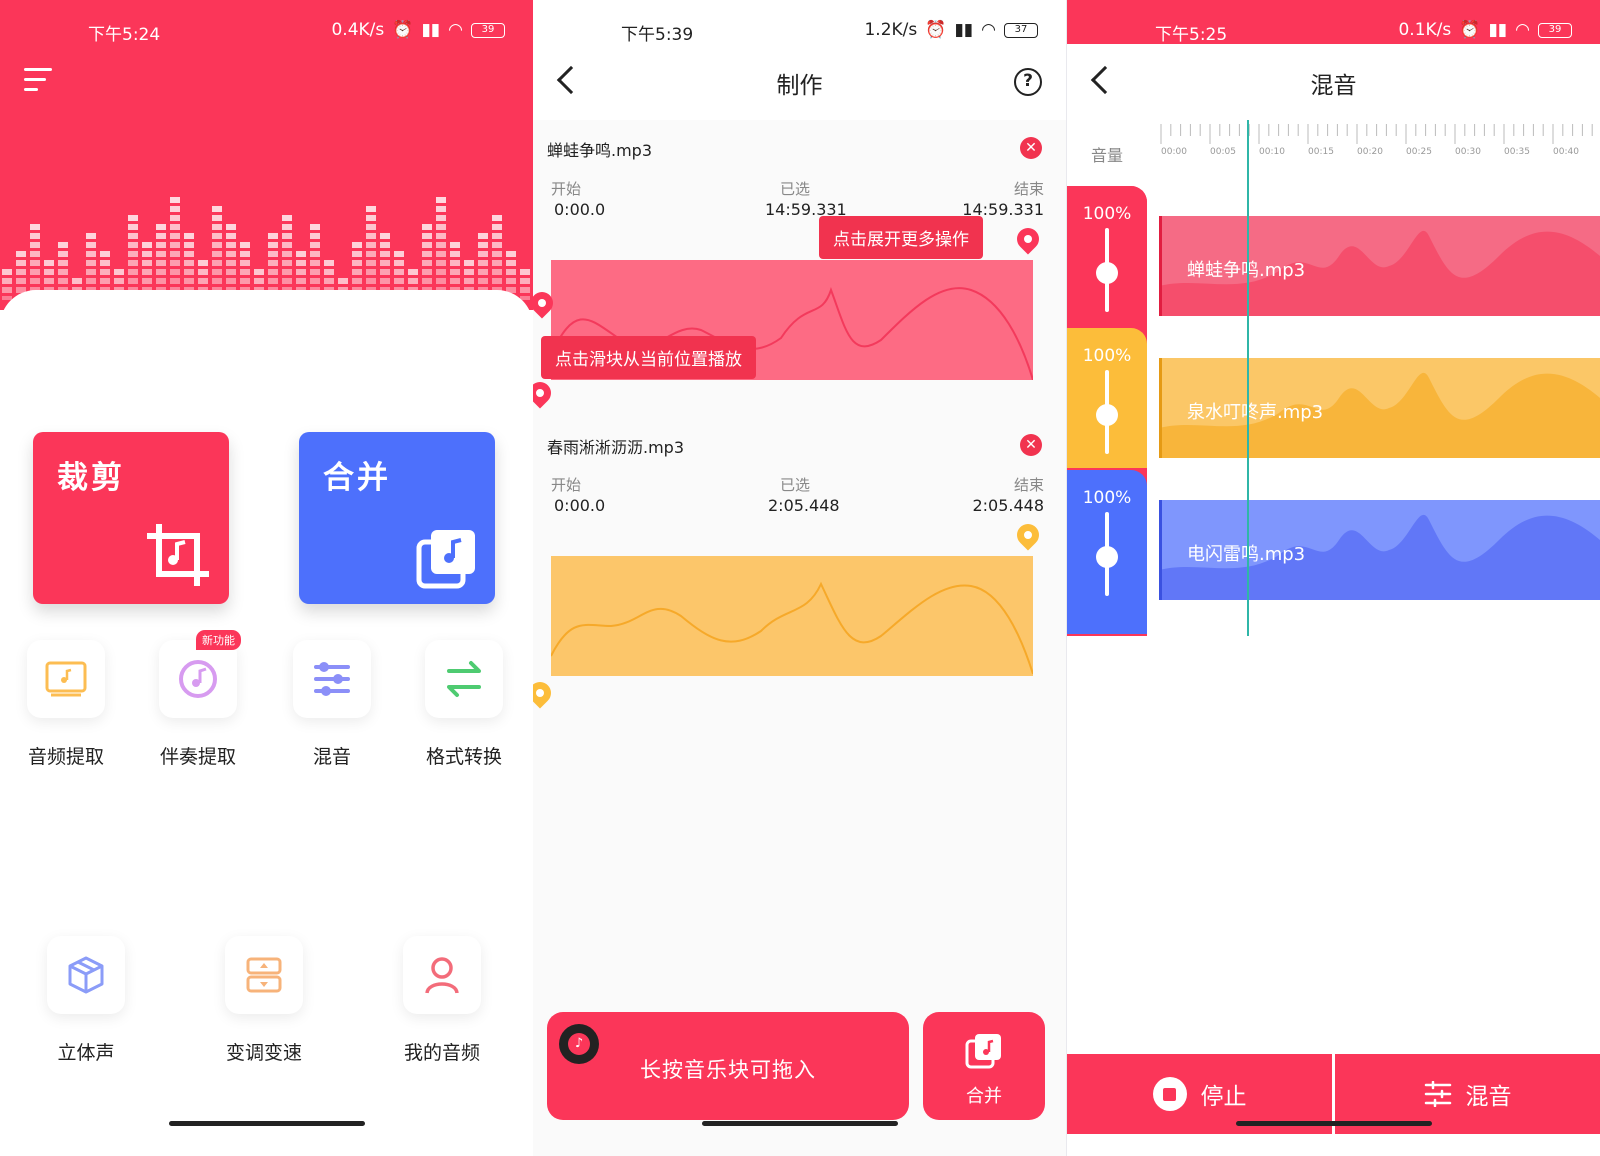 This screenshot has height=1156, width=1600. I want to click on home-header: 下午5:24 0.4K/s ⏰ ▮▮ ◠ 39, so click(266, 155).